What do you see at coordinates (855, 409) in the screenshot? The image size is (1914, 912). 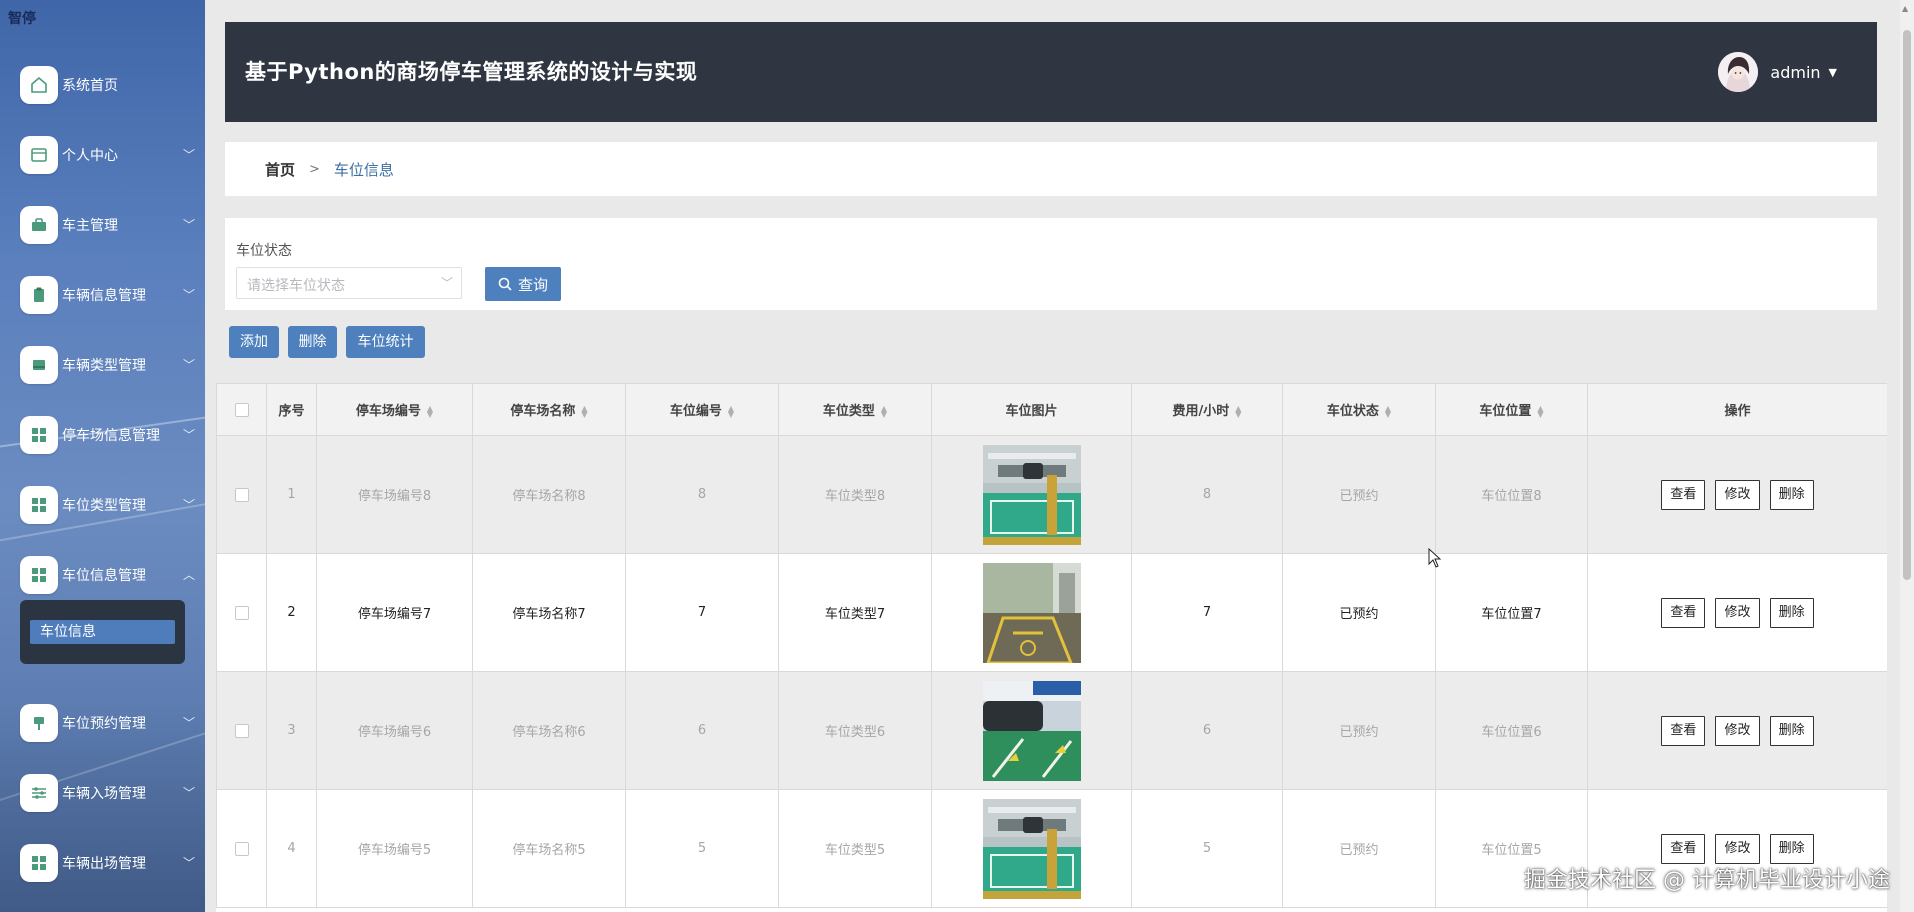 I see `column-header: 车位类型 ▲ ▼` at bounding box center [855, 409].